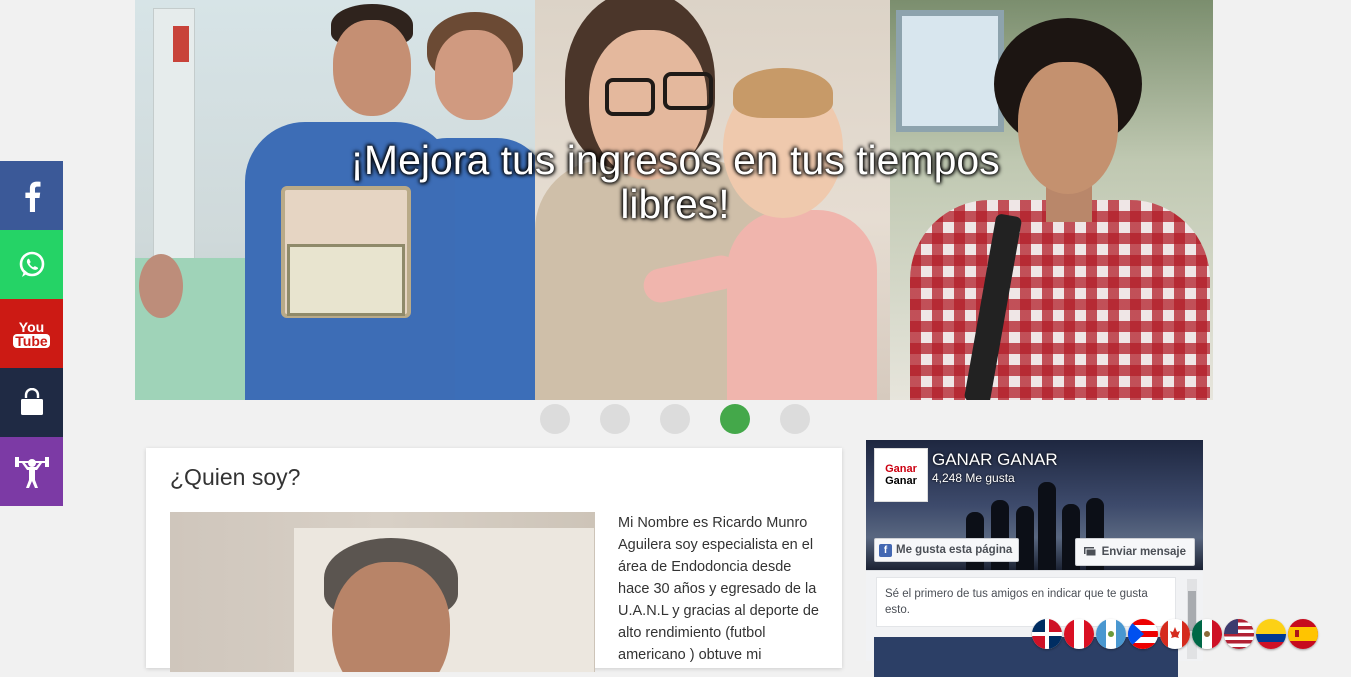 The image size is (1351, 677). I want to click on whatsapp-link, so click(31, 264).